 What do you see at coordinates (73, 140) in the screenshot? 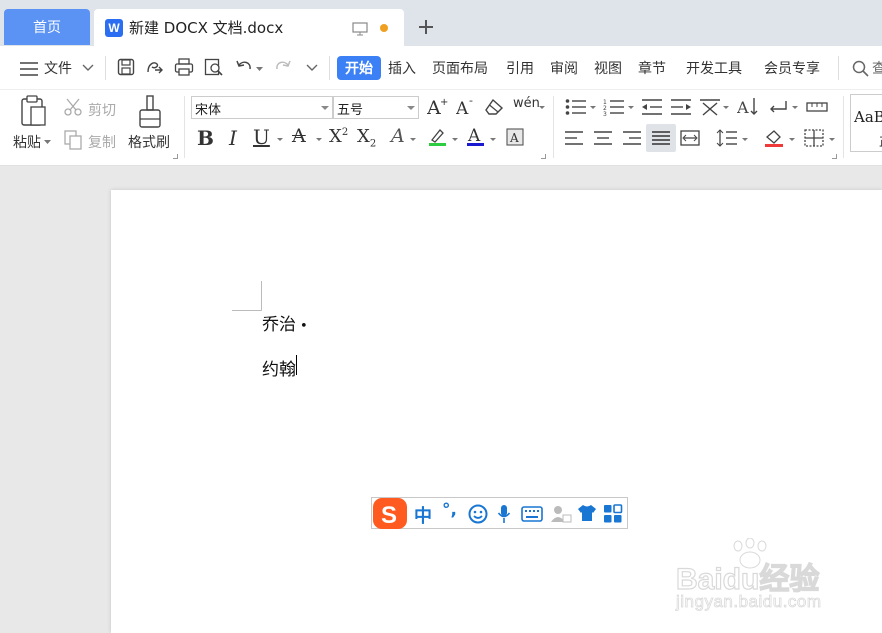
I see `copy-icon` at bounding box center [73, 140].